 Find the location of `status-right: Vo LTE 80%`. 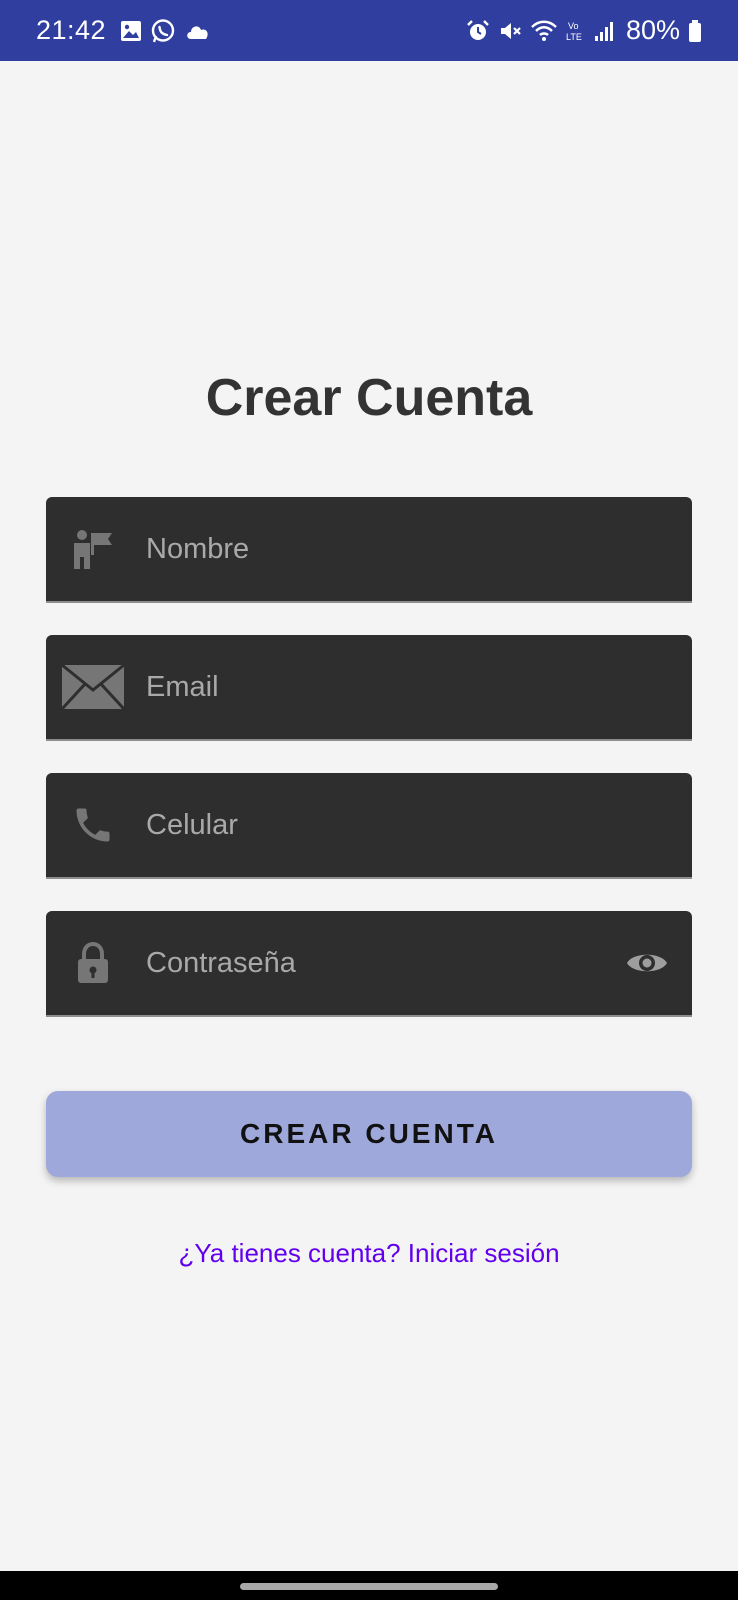

status-right: Vo LTE 80% is located at coordinates (584, 30).